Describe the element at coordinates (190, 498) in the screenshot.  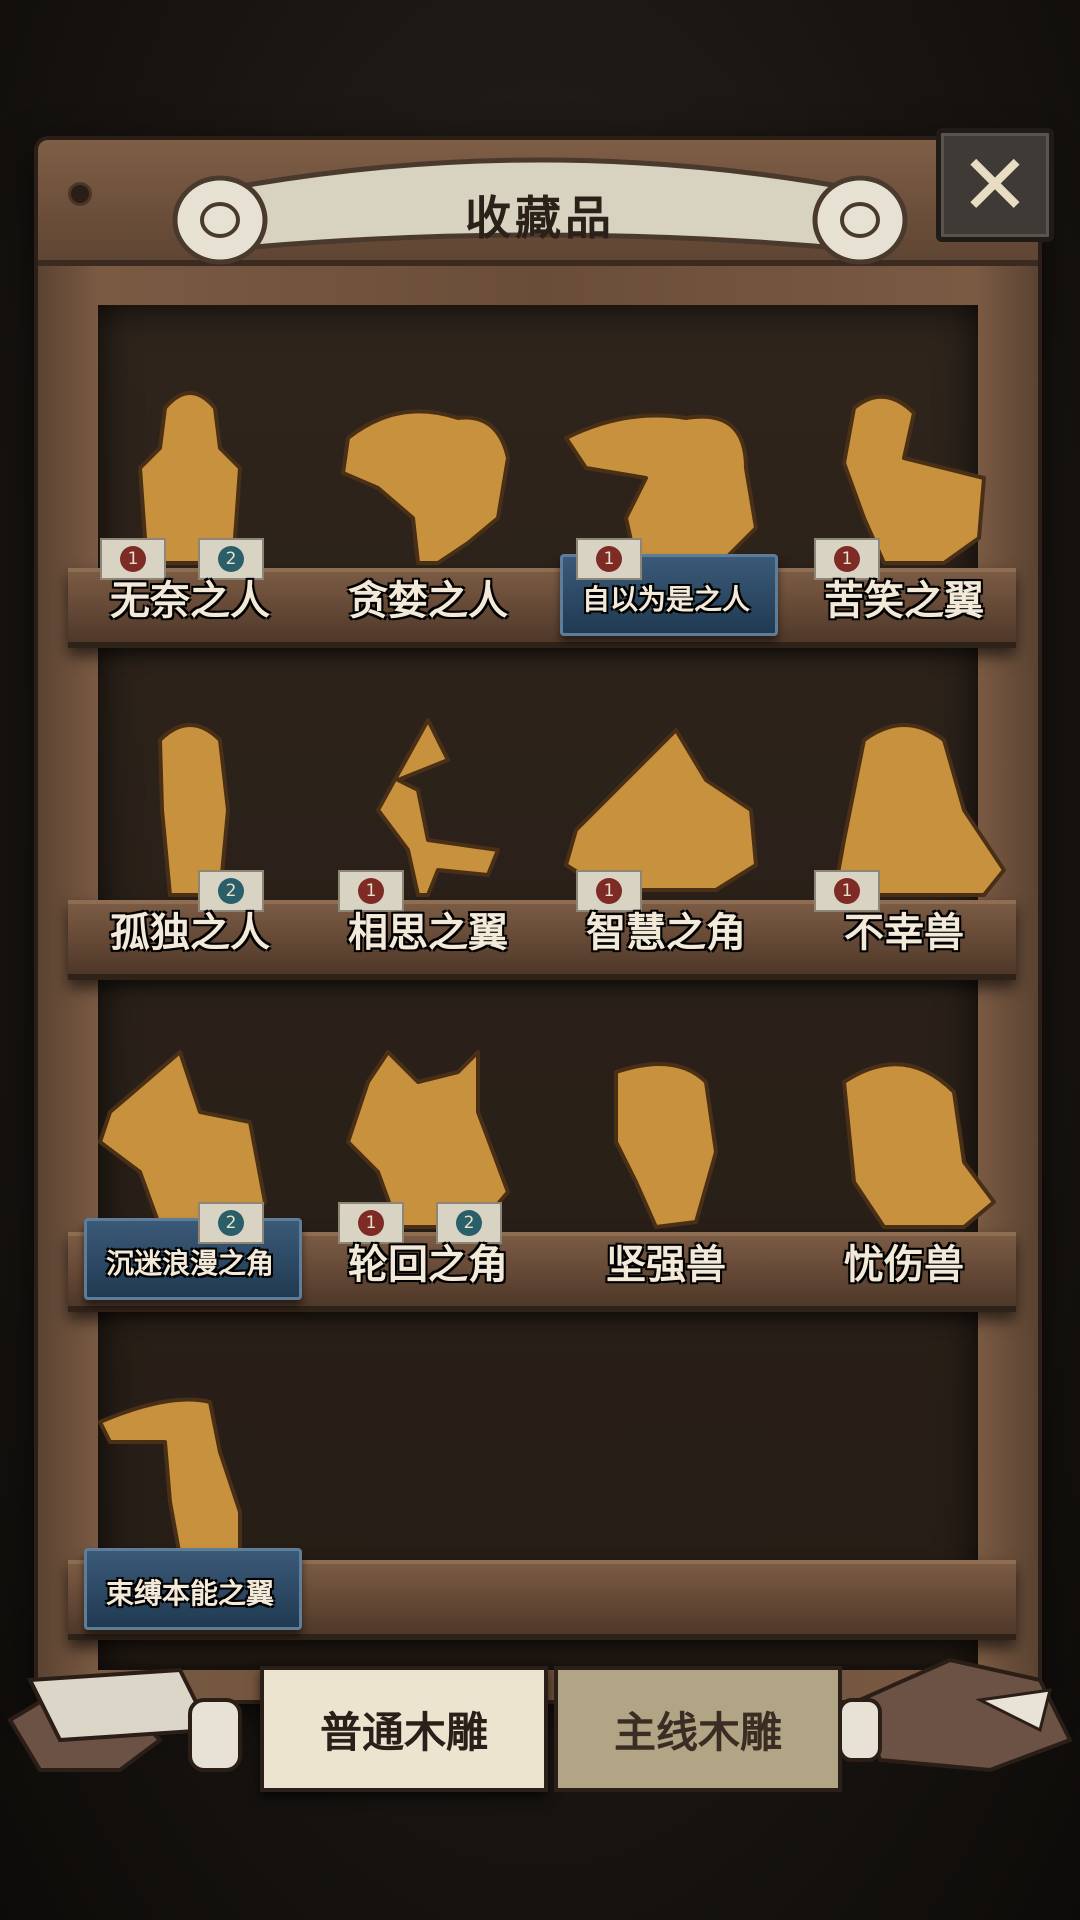
I see `collection-item: 1 2 无奈之人` at that location.